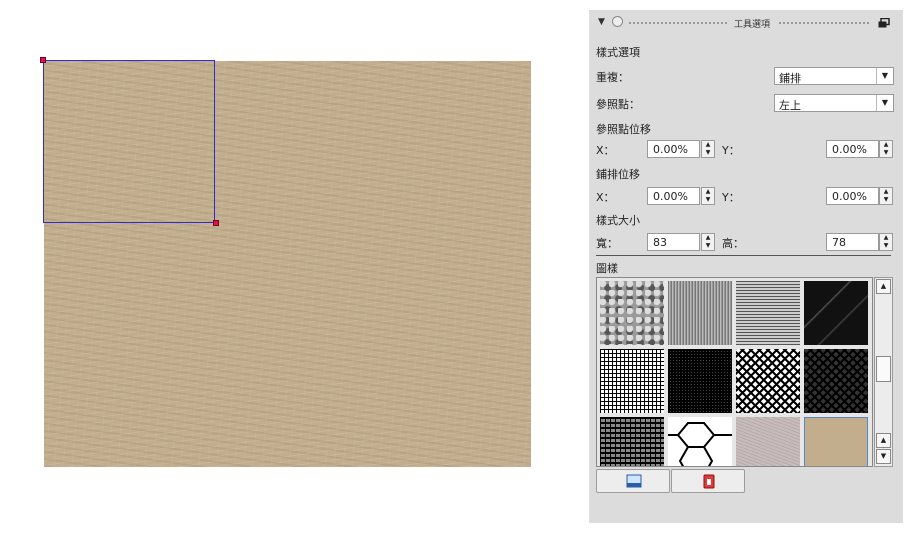 The width and height of the screenshot is (912, 533). Describe the element at coordinates (768, 313) in the screenshot. I see `pattern-horizontal-lines` at that location.